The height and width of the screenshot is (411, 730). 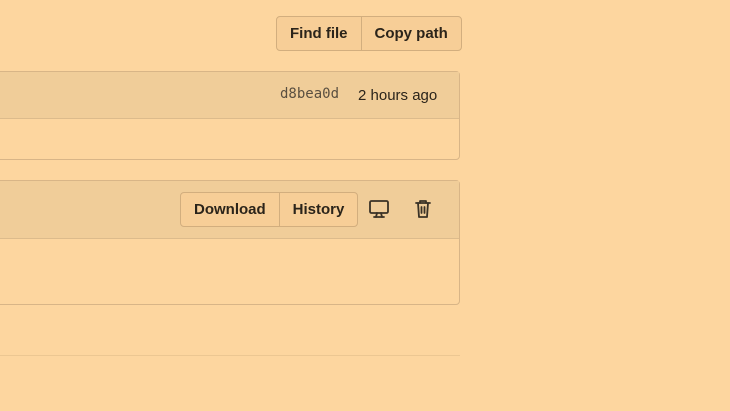 What do you see at coordinates (229, 95) in the screenshot?
I see `last-commit-header: d8bea0d 2 hours ago` at bounding box center [229, 95].